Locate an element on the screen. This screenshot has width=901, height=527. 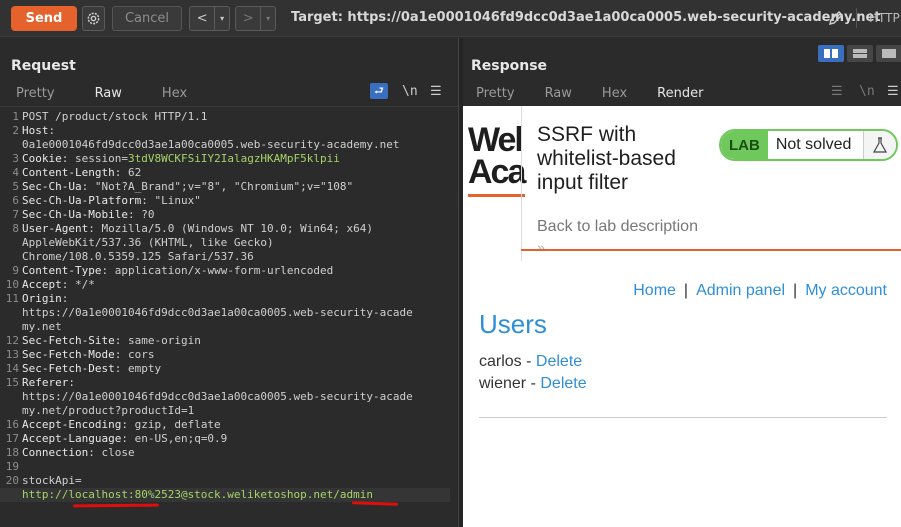
newline-toggle: \n is located at coordinates (410, 91).